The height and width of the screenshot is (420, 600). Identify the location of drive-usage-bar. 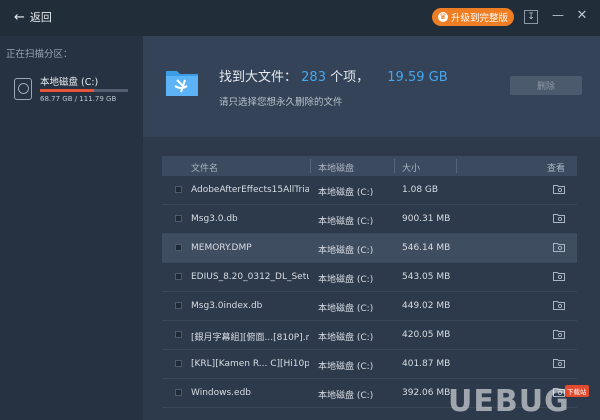
(84, 90).